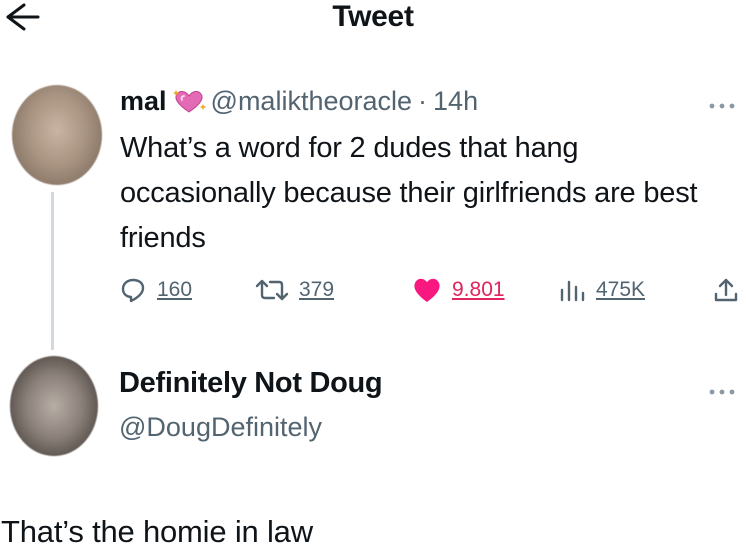 The image size is (746, 550). I want to click on views-chart-icon, so click(572, 291).